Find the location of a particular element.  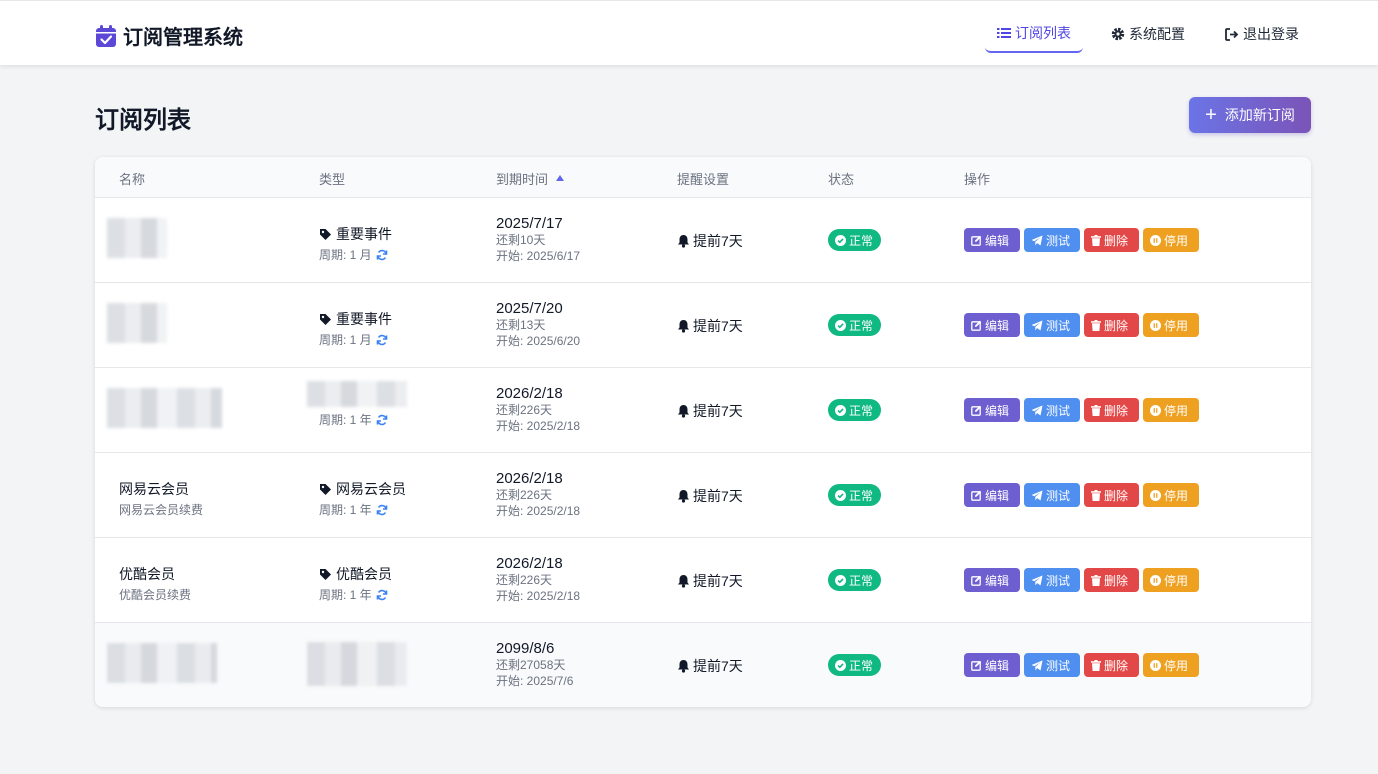

header-status: 状态 is located at coordinates (841, 179).